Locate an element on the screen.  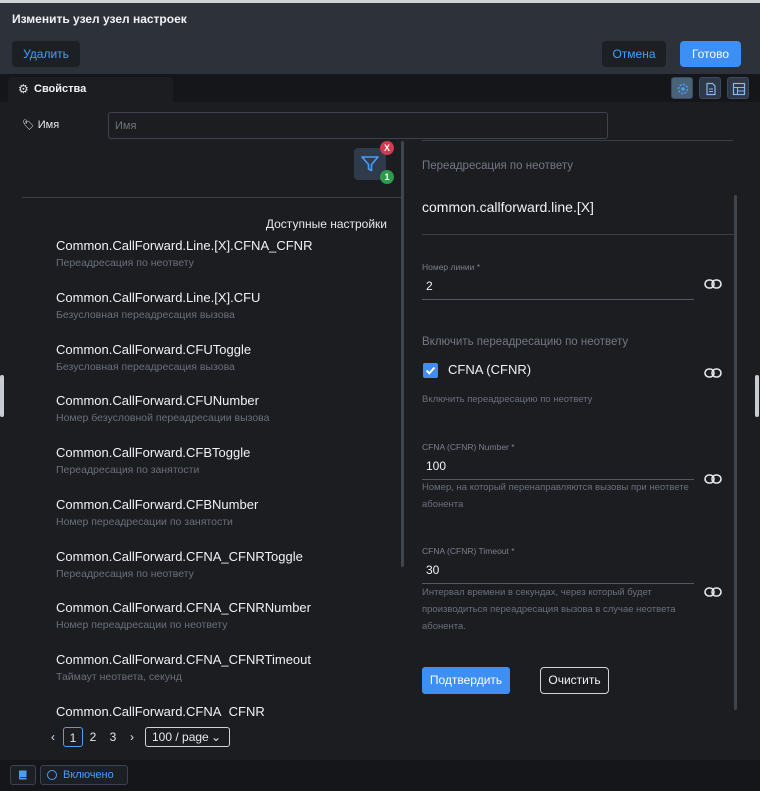
list-item-title: Common.CallForward.CFBToggle is located at coordinates (153, 452).